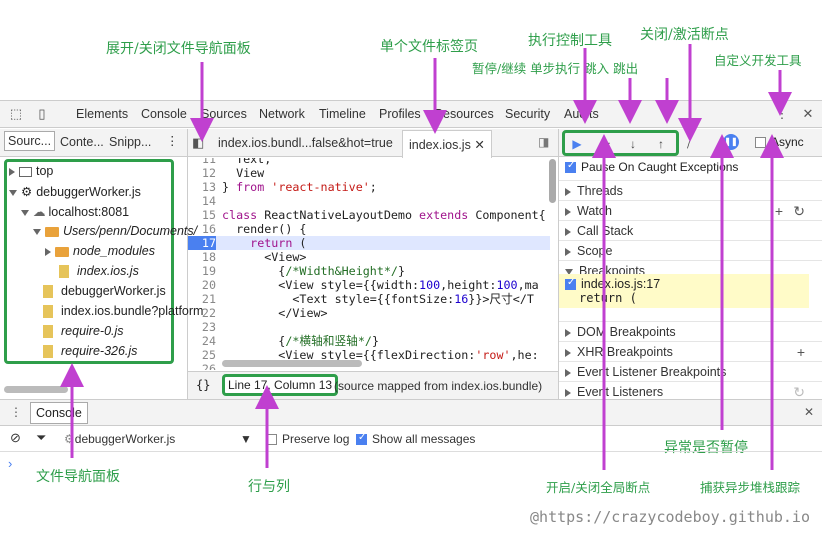 This screenshot has width=822, height=538. I want to click on customize-menu-icon: ⋮, so click(782, 114).